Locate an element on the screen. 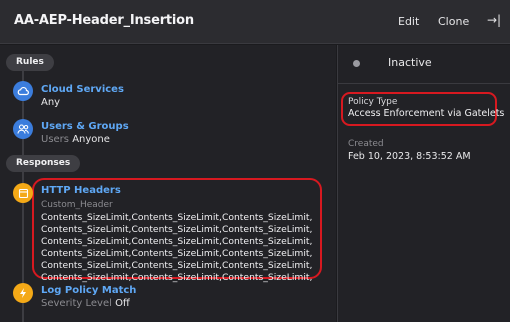 This screenshot has height=322, width=510. collapse-panel-icon: →| is located at coordinates (494, 20).